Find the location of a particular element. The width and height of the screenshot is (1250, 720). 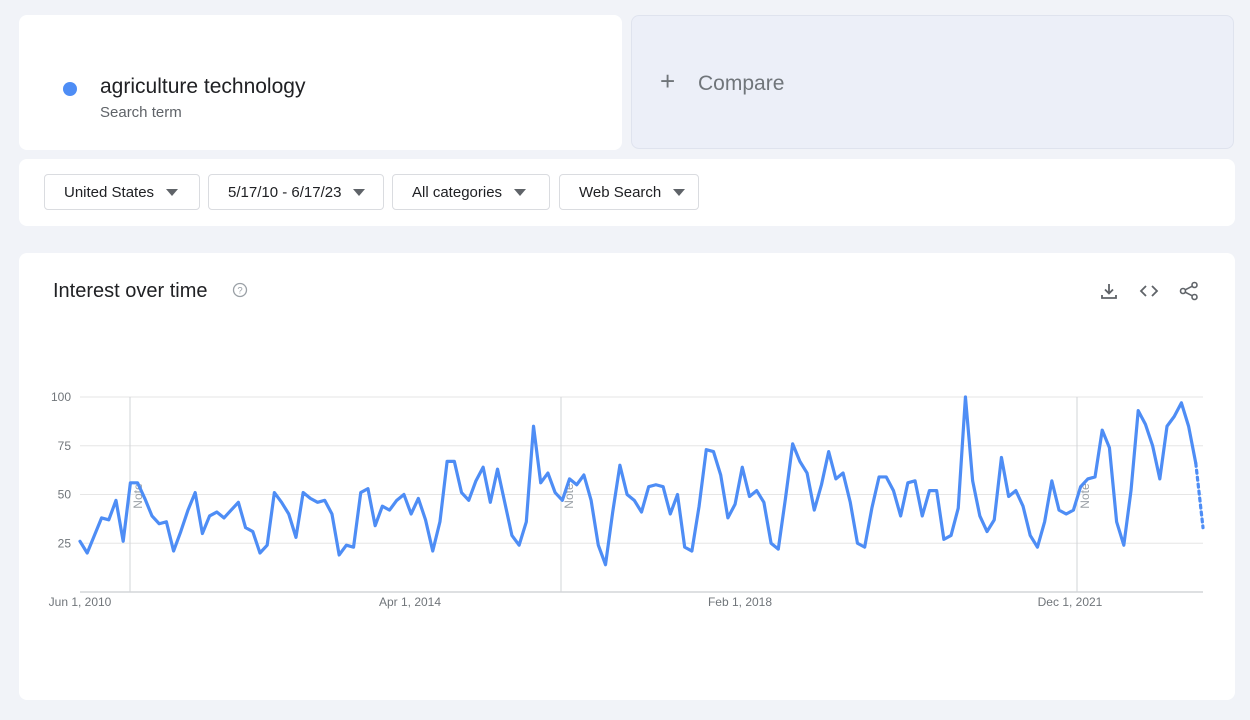

compare-button: + Compare is located at coordinates (932, 82).